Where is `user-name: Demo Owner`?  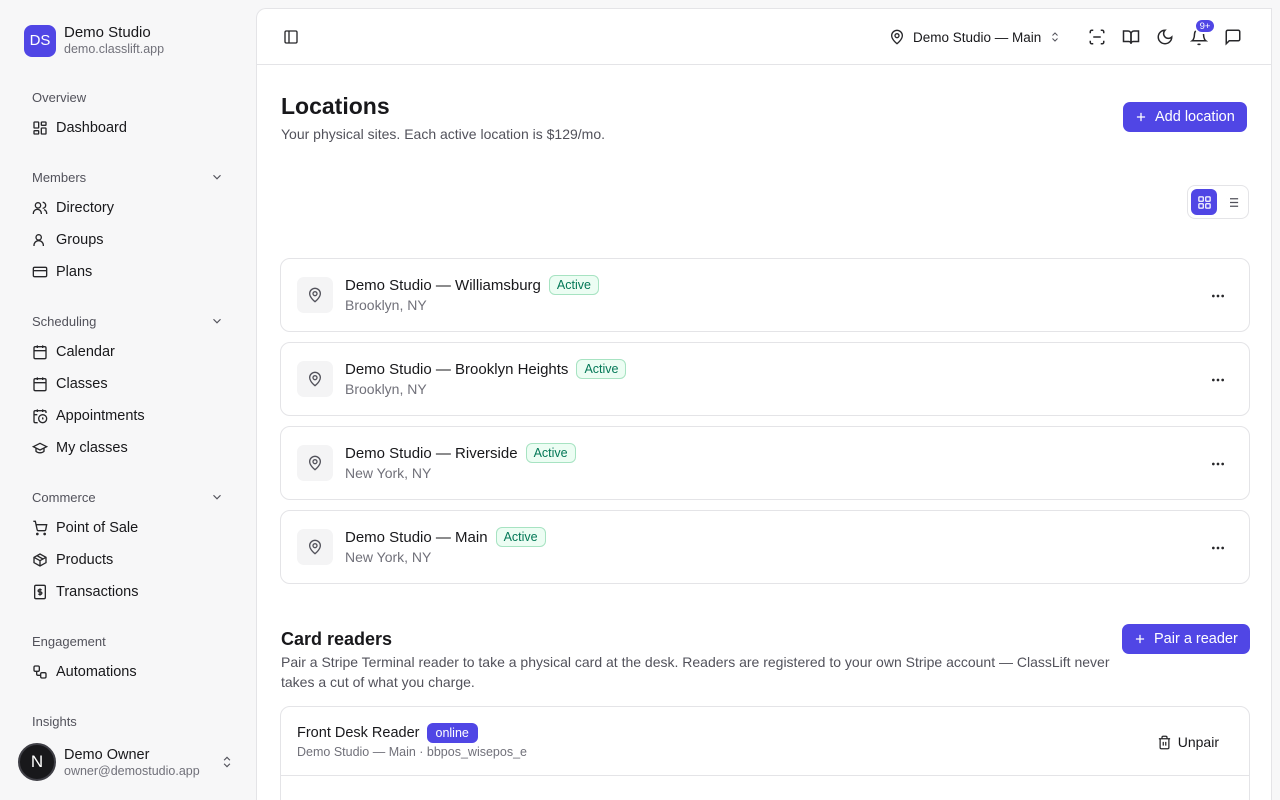 user-name: Demo Owner is located at coordinates (107, 754).